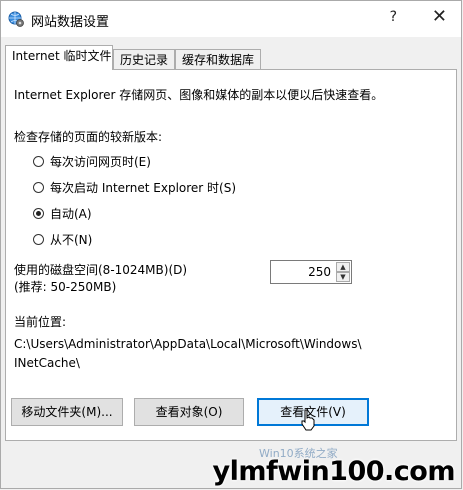 Image resolution: width=463 pixels, height=490 pixels. Describe the element at coordinates (231, 19) in the screenshot. I see `title-bar: 网站数据设置 ? ✕` at that location.